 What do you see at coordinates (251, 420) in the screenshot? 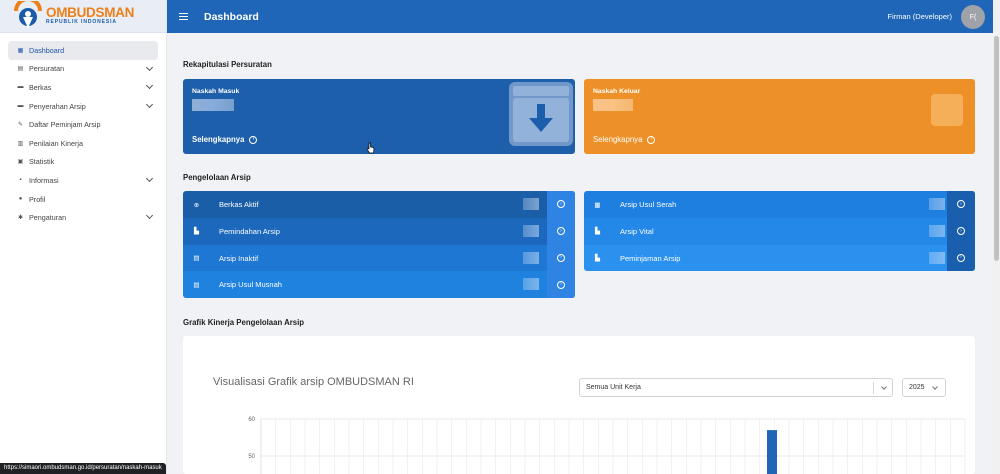
I see `y-tick-label: 60` at bounding box center [251, 420].